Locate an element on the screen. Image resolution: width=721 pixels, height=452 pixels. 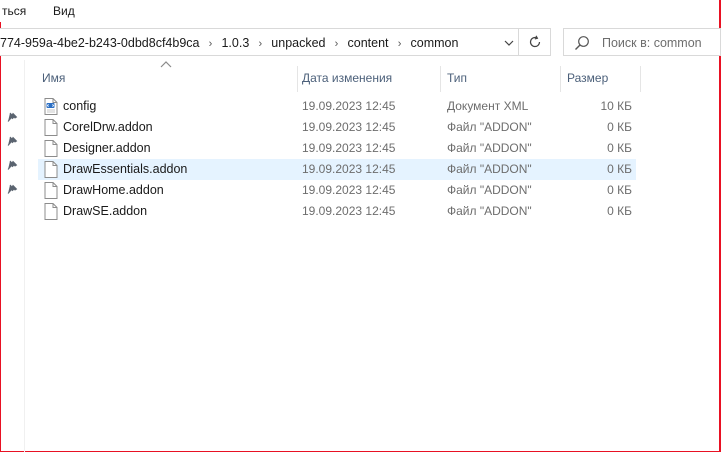
search-input: Поиск в: common is located at coordinates (642, 42).